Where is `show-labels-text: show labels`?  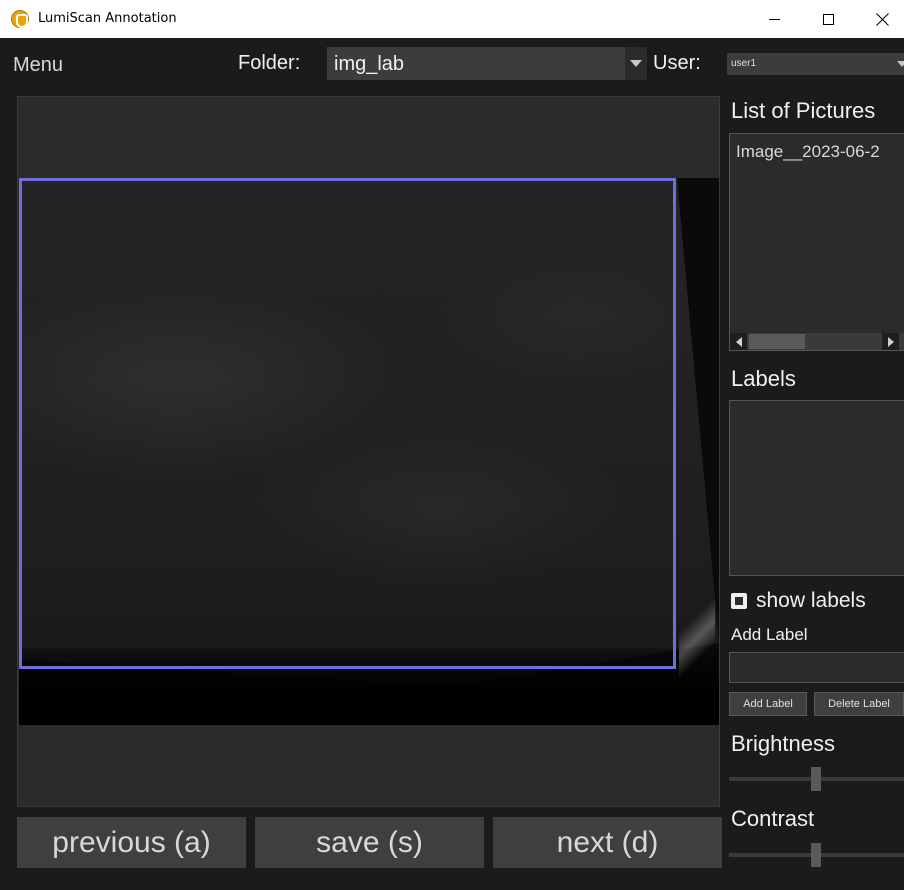 show-labels-text: show labels is located at coordinates (811, 600).